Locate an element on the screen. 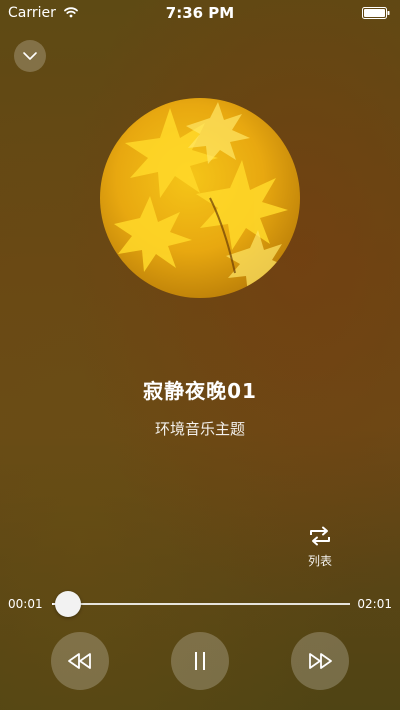 The image size is (400, 710). repeat-icon is located at coordinates (320, 536).